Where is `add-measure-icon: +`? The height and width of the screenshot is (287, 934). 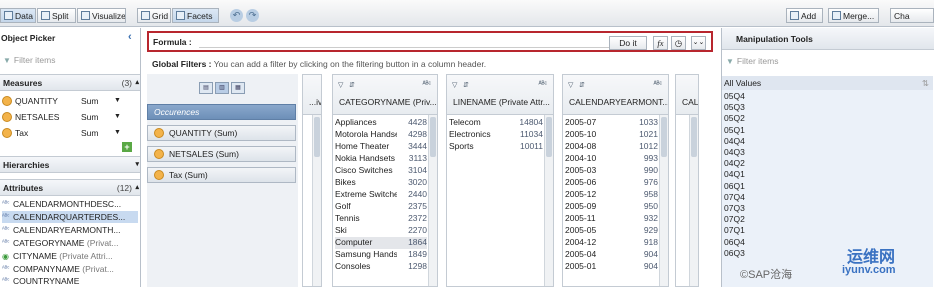 add-measure-icon: + is located at coordinates (127, 147).